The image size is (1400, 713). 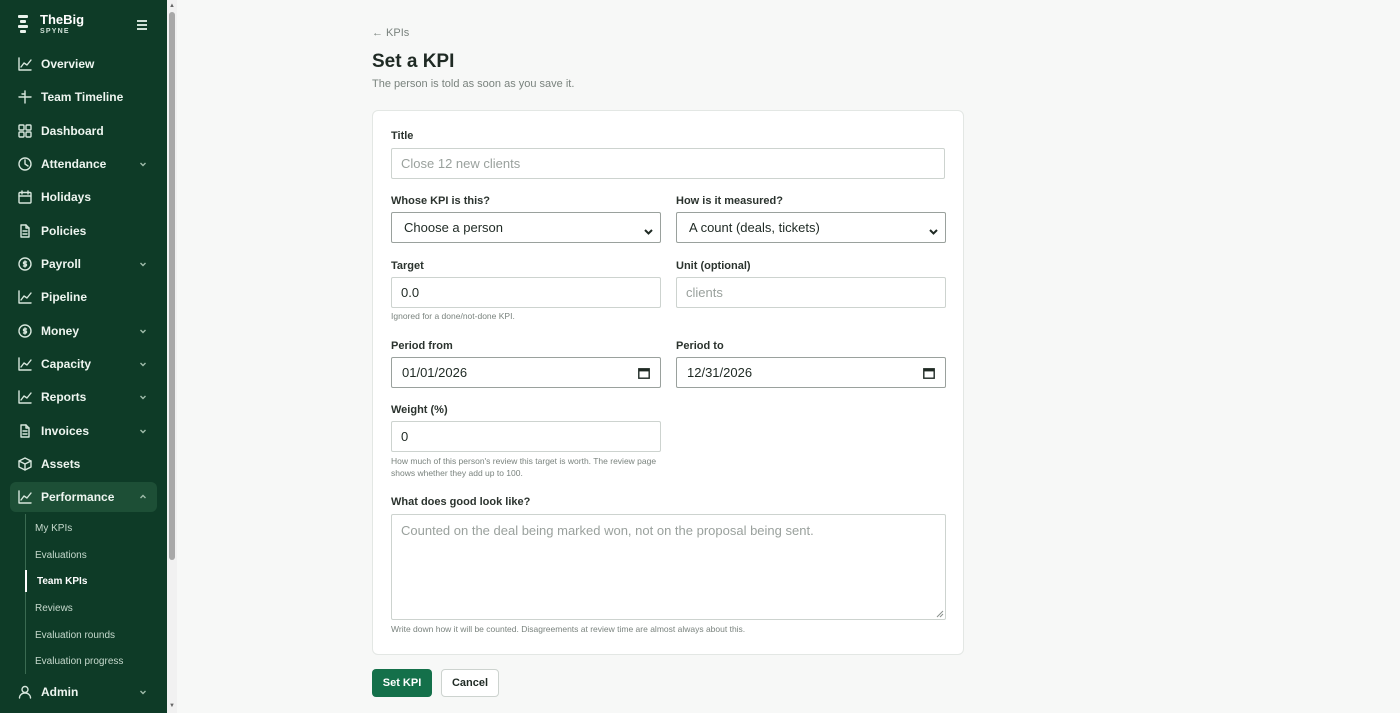 What do you see at coordinates (25, 692) in the screenshot?
I see `user-icon` at bounding box center [25, 692].